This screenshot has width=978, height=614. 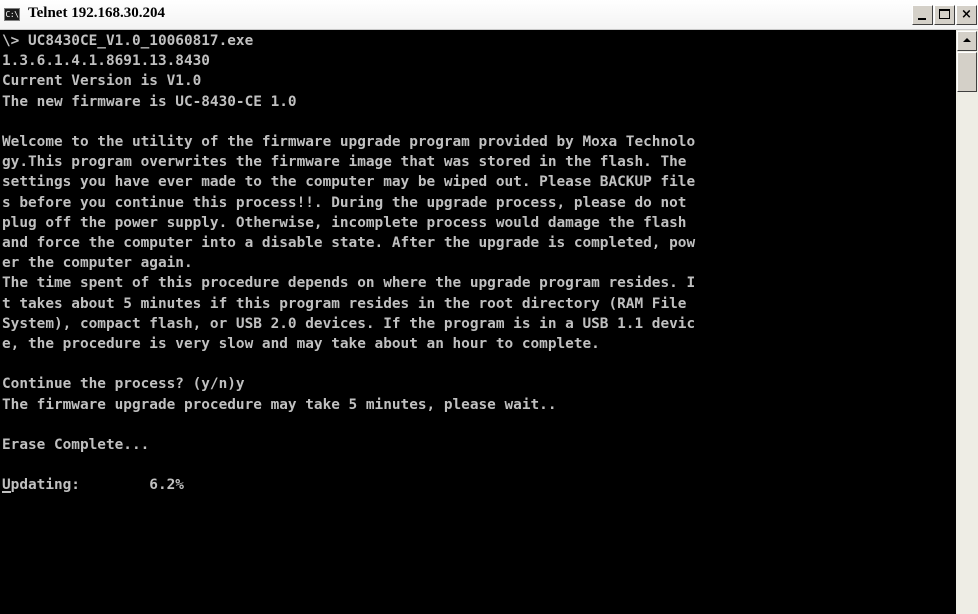 I want to click on title-bar: C:\ Telnet 192.168.30.204 ×, so click(x=489, y=15).